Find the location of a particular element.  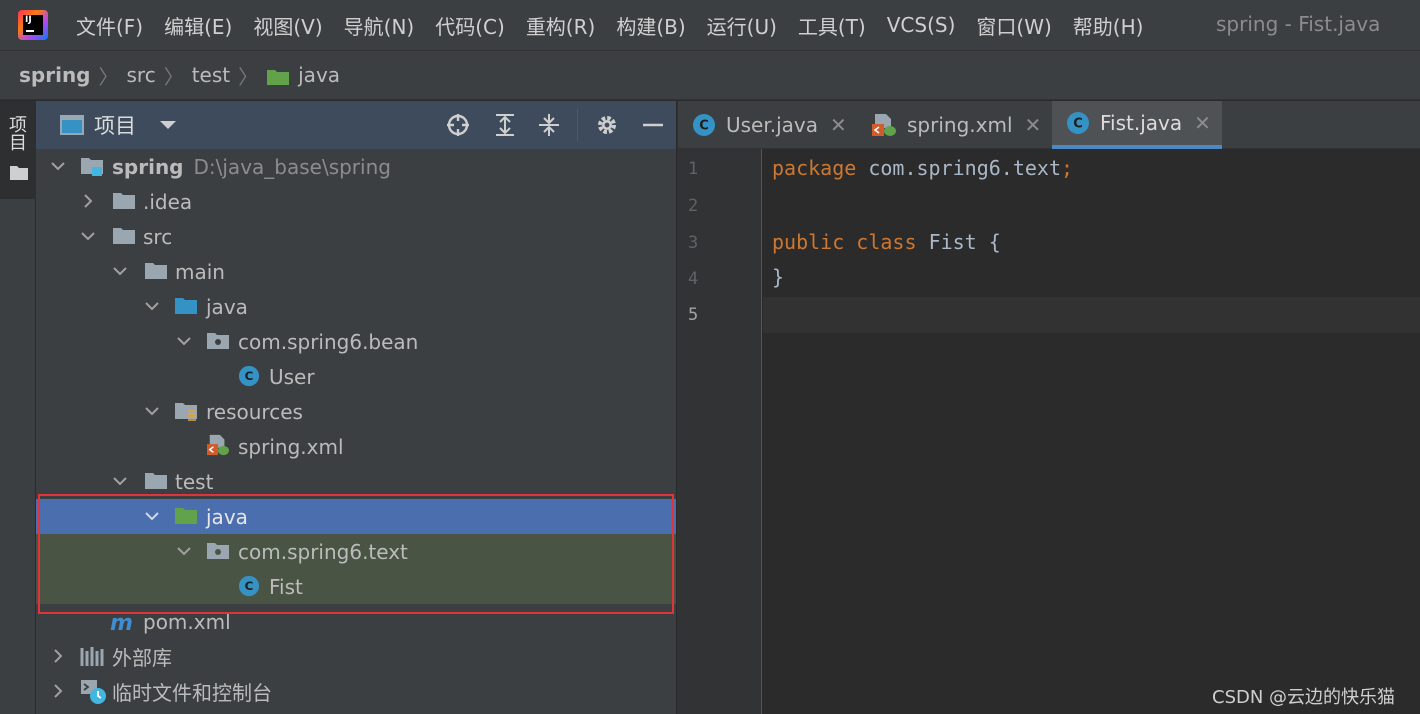

tree-item-spring-module: spring D:\java_base\spring is located at coordinates (356, 166).